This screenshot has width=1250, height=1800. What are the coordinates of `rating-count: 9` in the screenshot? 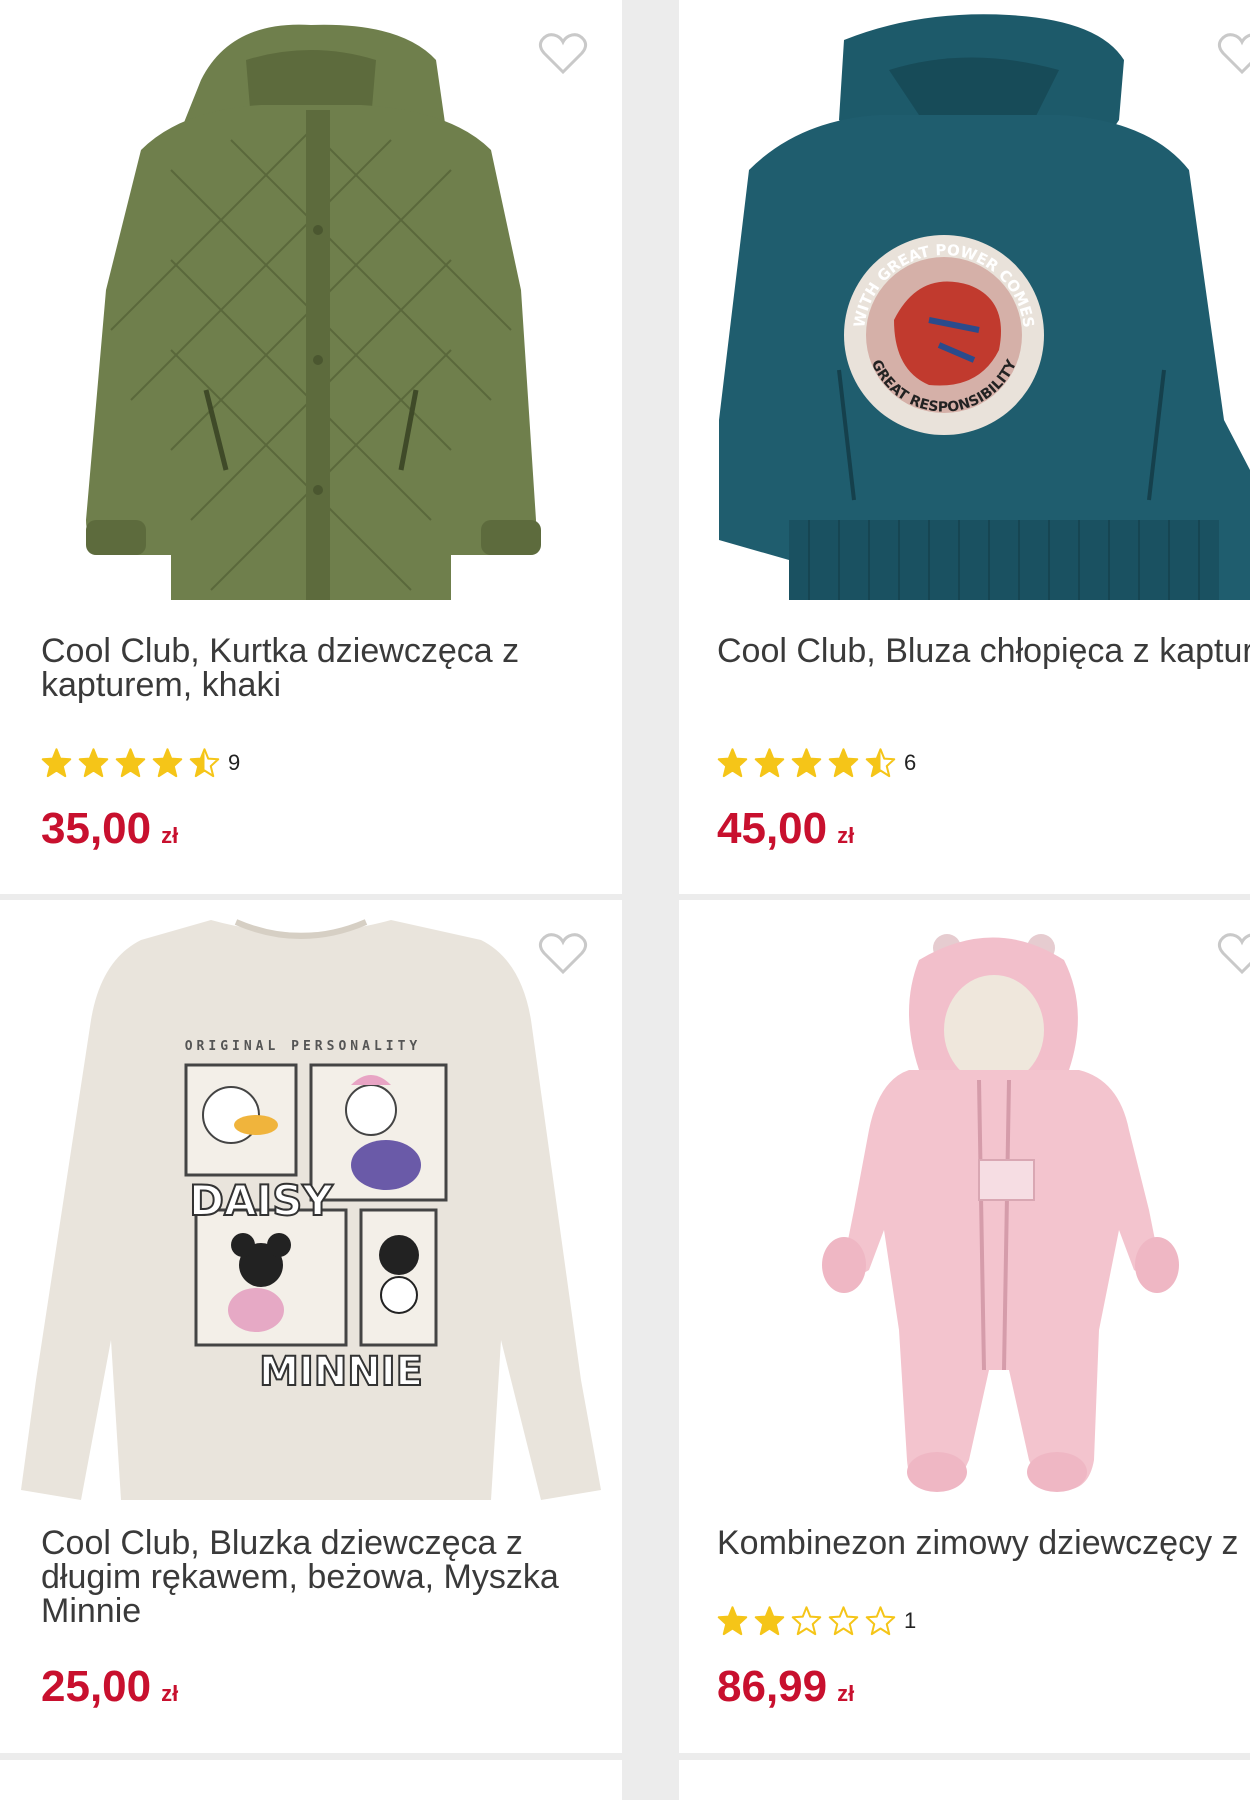 It's located at (234, 762).